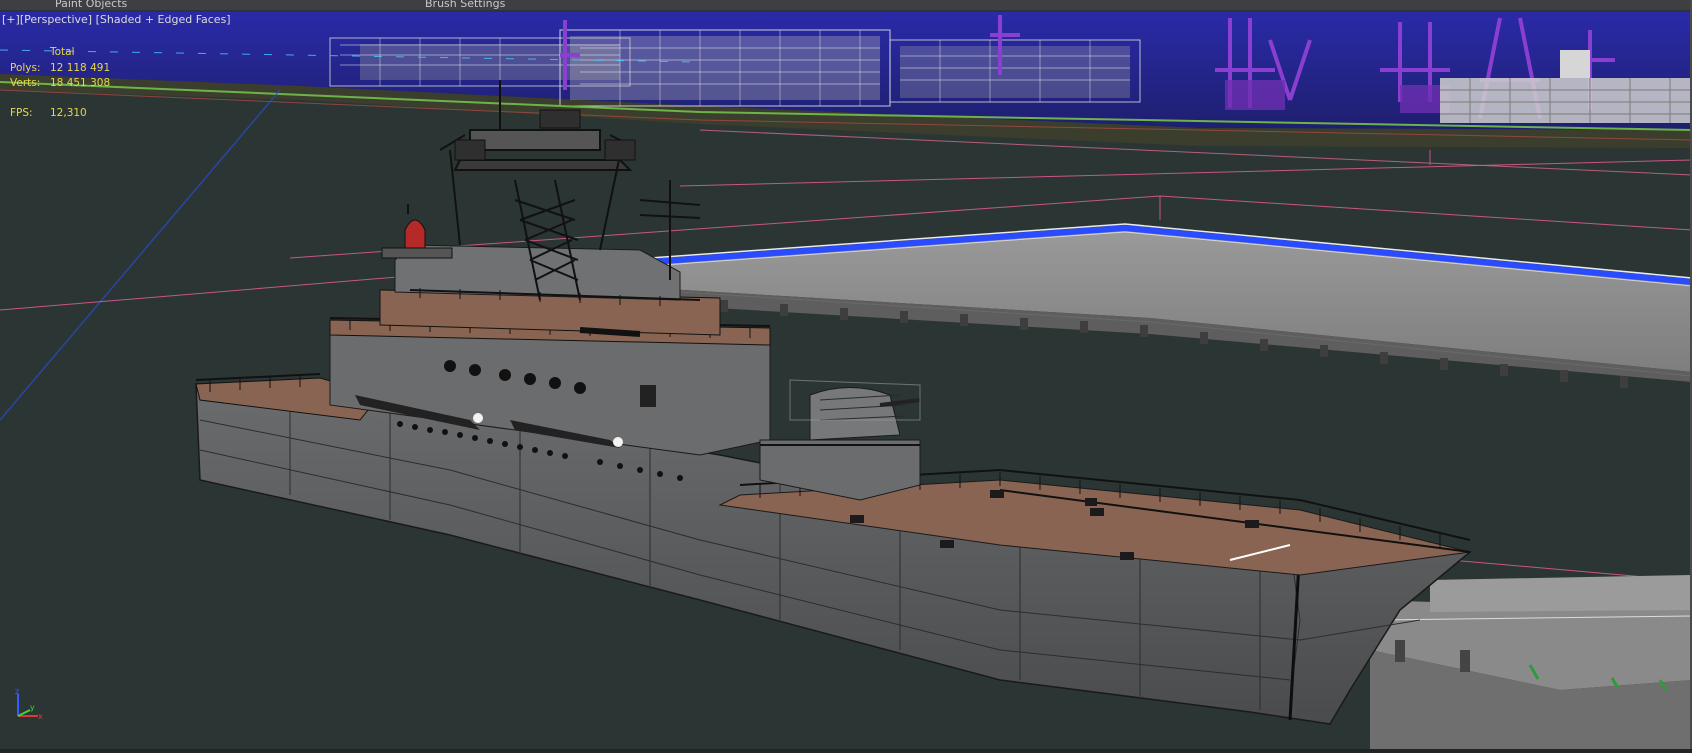 Image resolution: width=1692 pixels, height=753 pixels. I want to click on axis-tripod-icon: z x y, so click(29, 704).